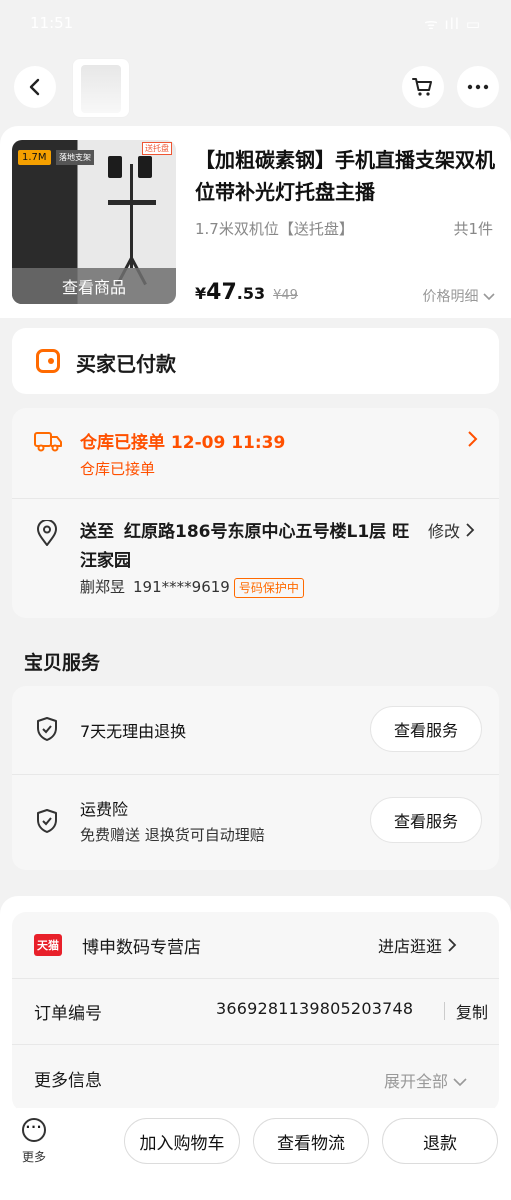 The width and height of the screenshot is (511, 1200). What do you see at coordinates (416, 1081) in the screenshot?
I see `expand-all-label: 展开全部` at bounding box center [416, 1081].